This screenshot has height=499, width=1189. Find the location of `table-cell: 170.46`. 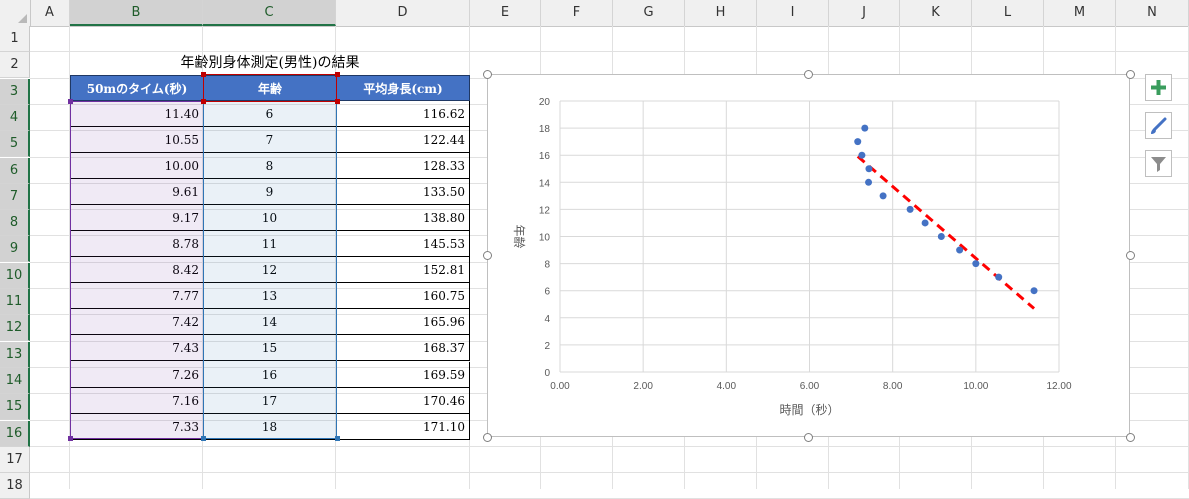

table-cell: 170.46 is located at coordinates (403, 401).